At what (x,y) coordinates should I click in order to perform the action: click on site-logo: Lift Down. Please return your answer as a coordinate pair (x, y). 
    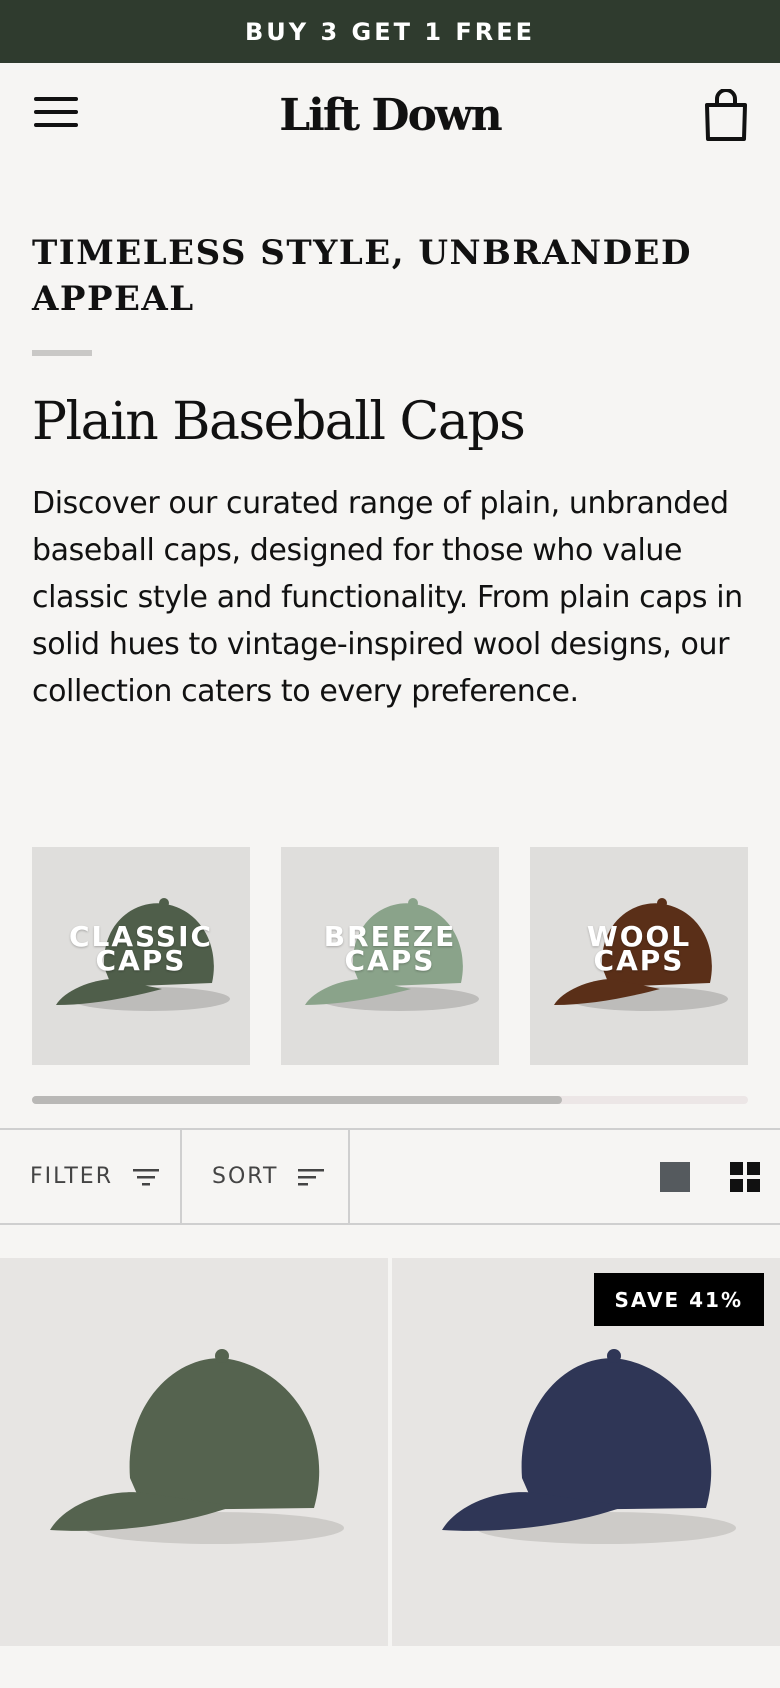
    Looking at the image, I should click on (391, 115).